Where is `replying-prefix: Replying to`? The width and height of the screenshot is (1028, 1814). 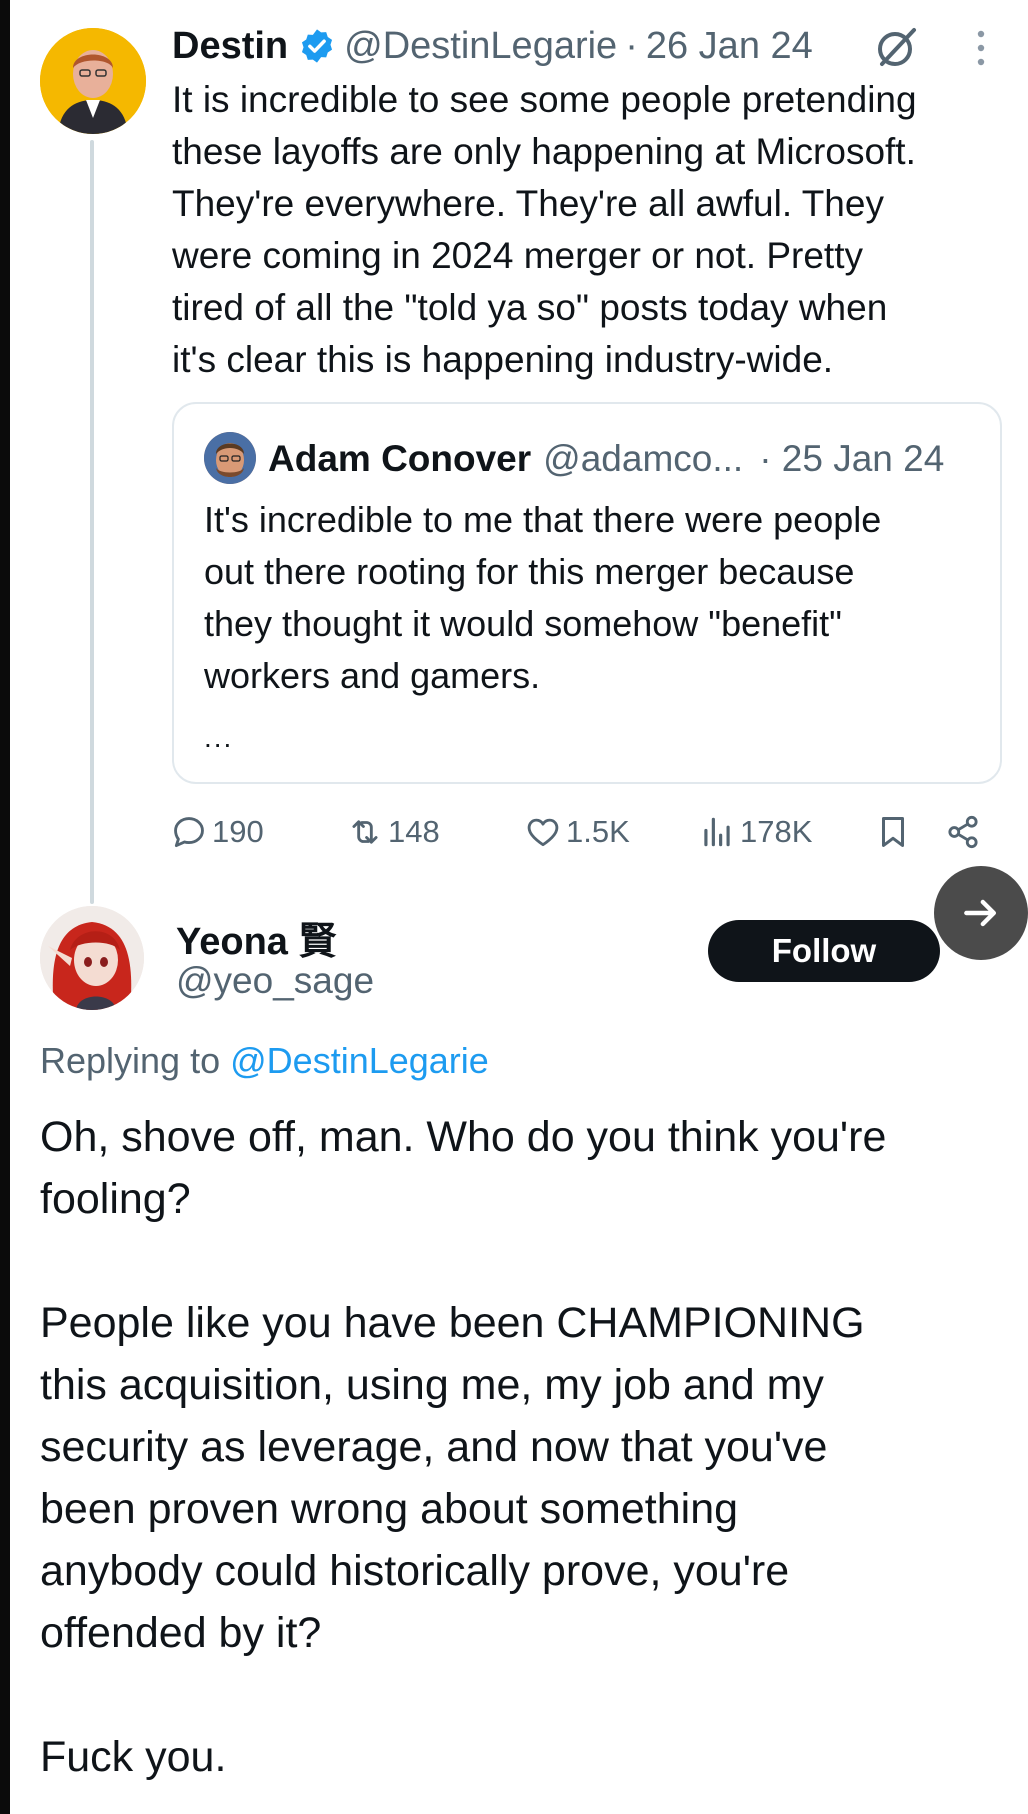
replying-prefix: Replying to is located at coordinates (130, 1060).